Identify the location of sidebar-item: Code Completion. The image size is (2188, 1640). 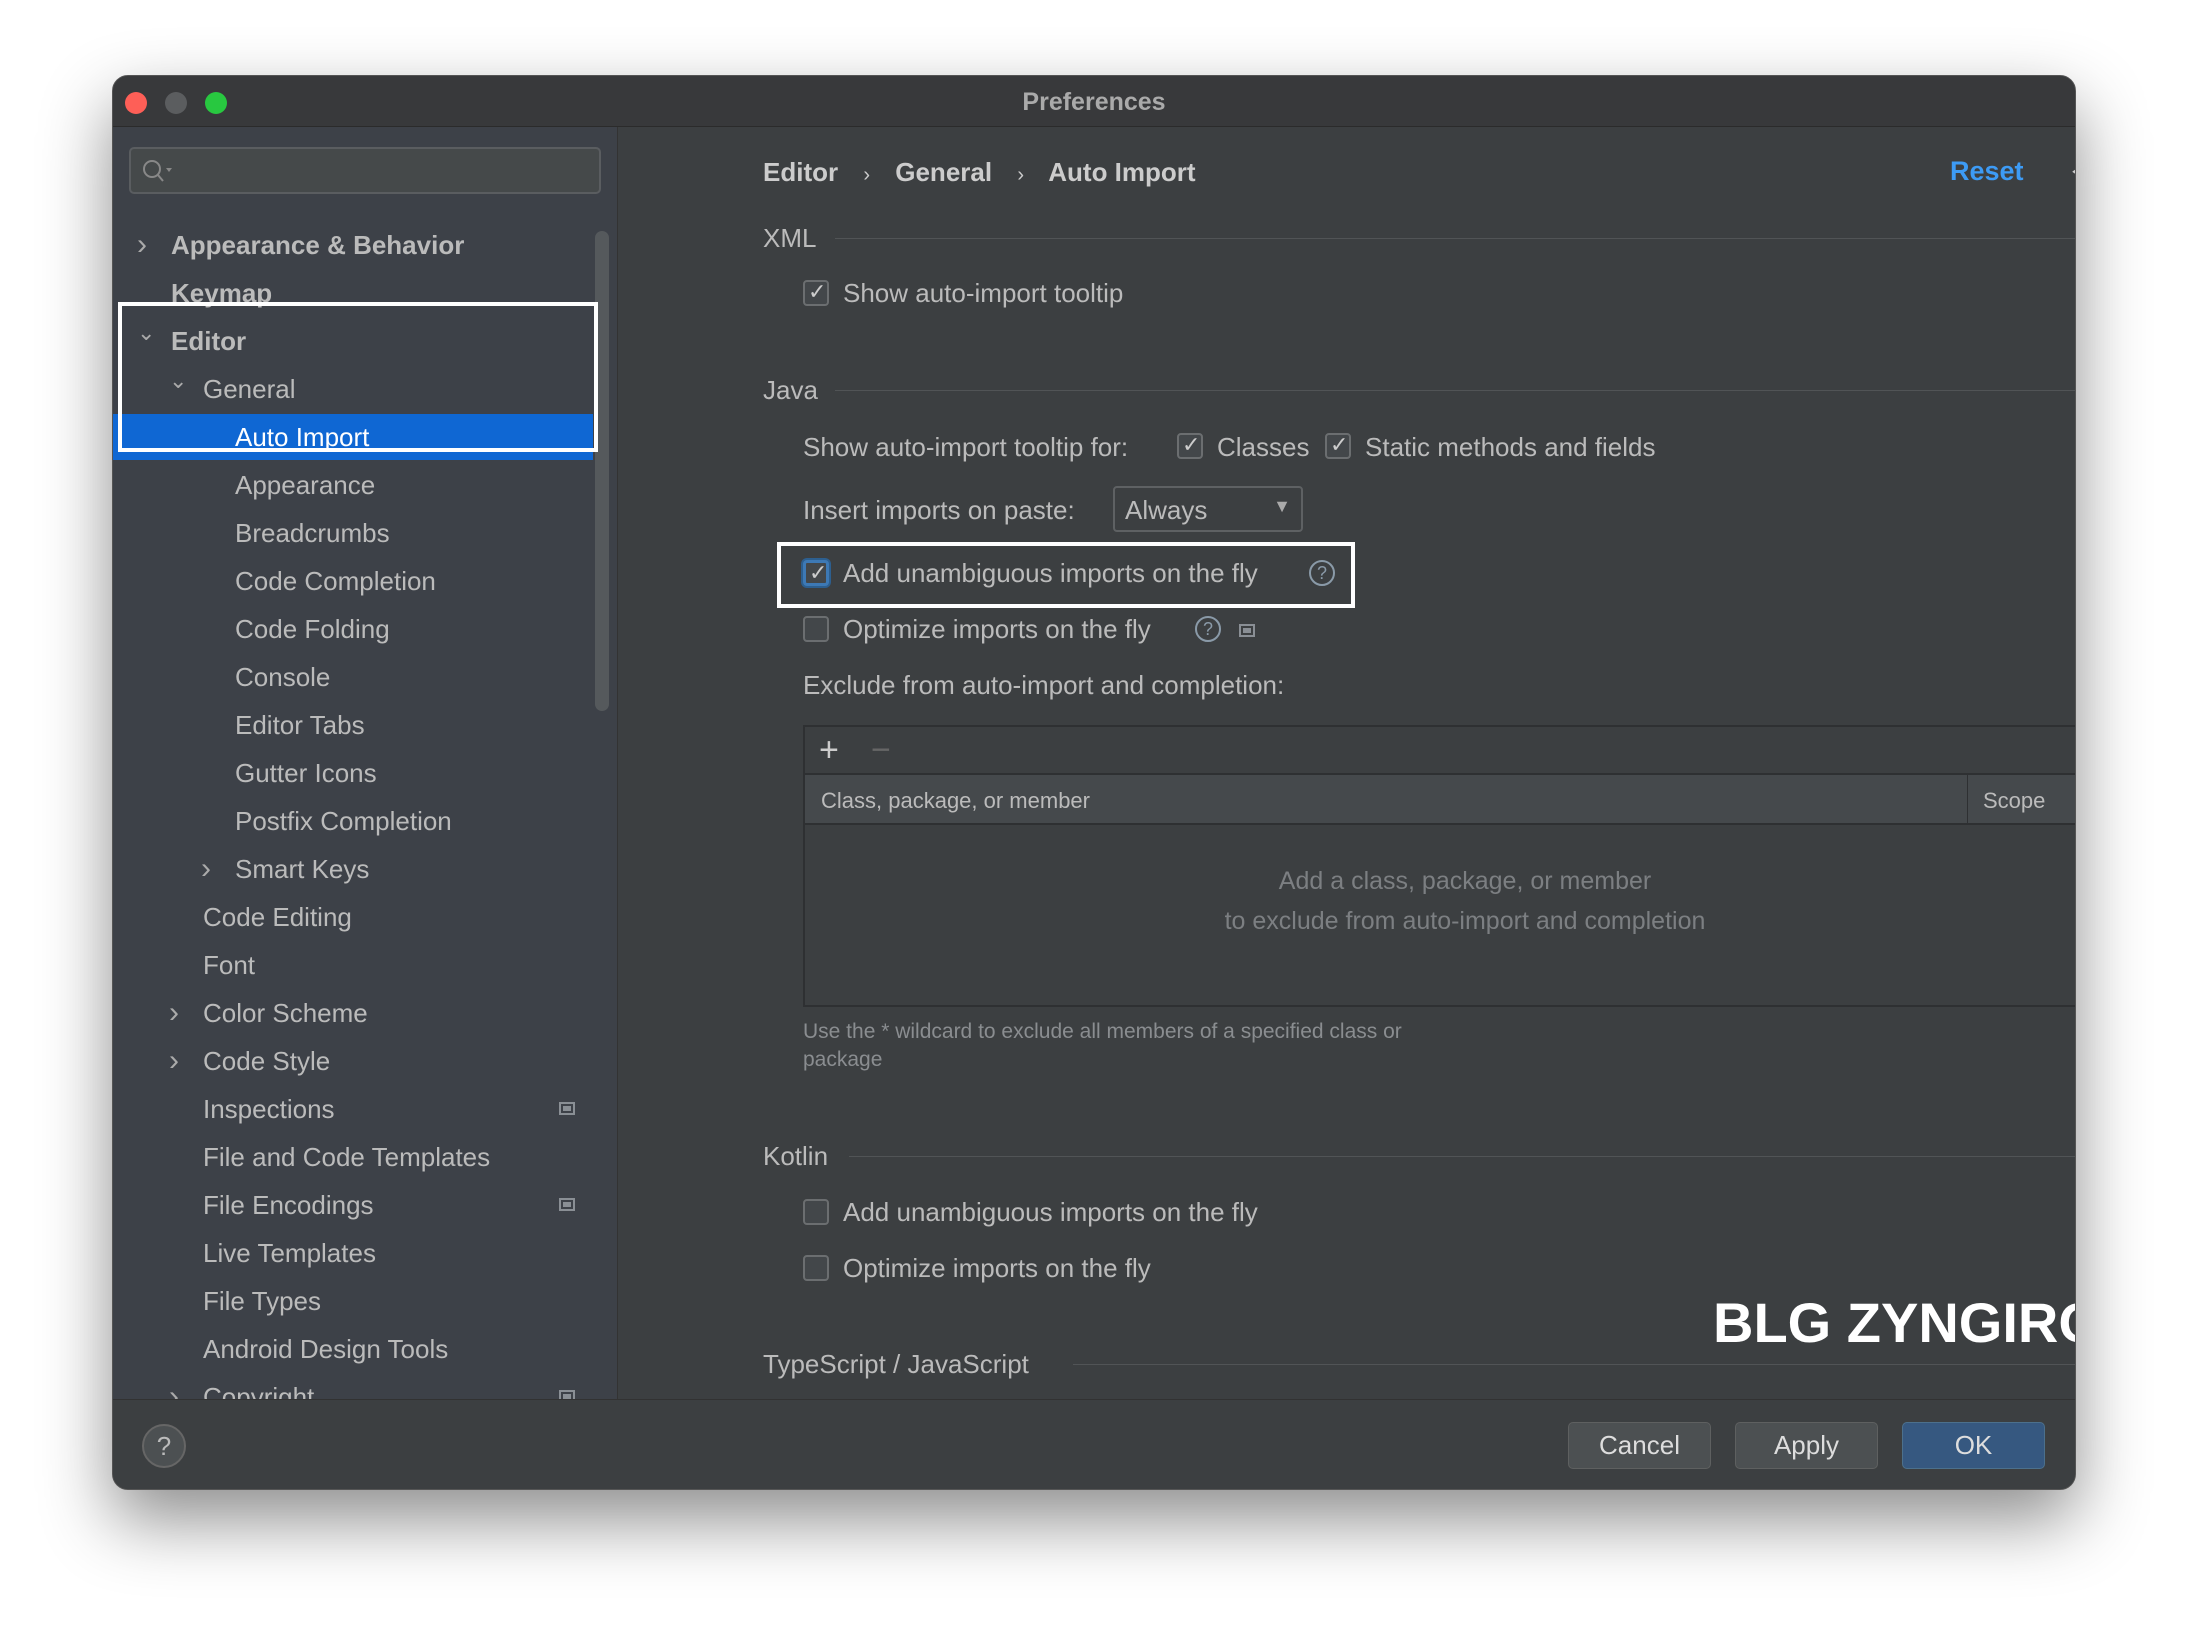
(353, 581).